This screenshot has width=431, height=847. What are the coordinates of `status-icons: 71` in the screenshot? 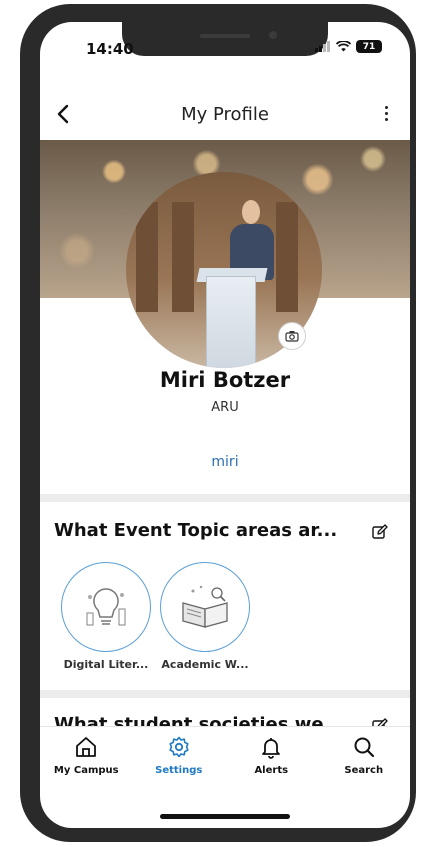 It's located at (348, 46).